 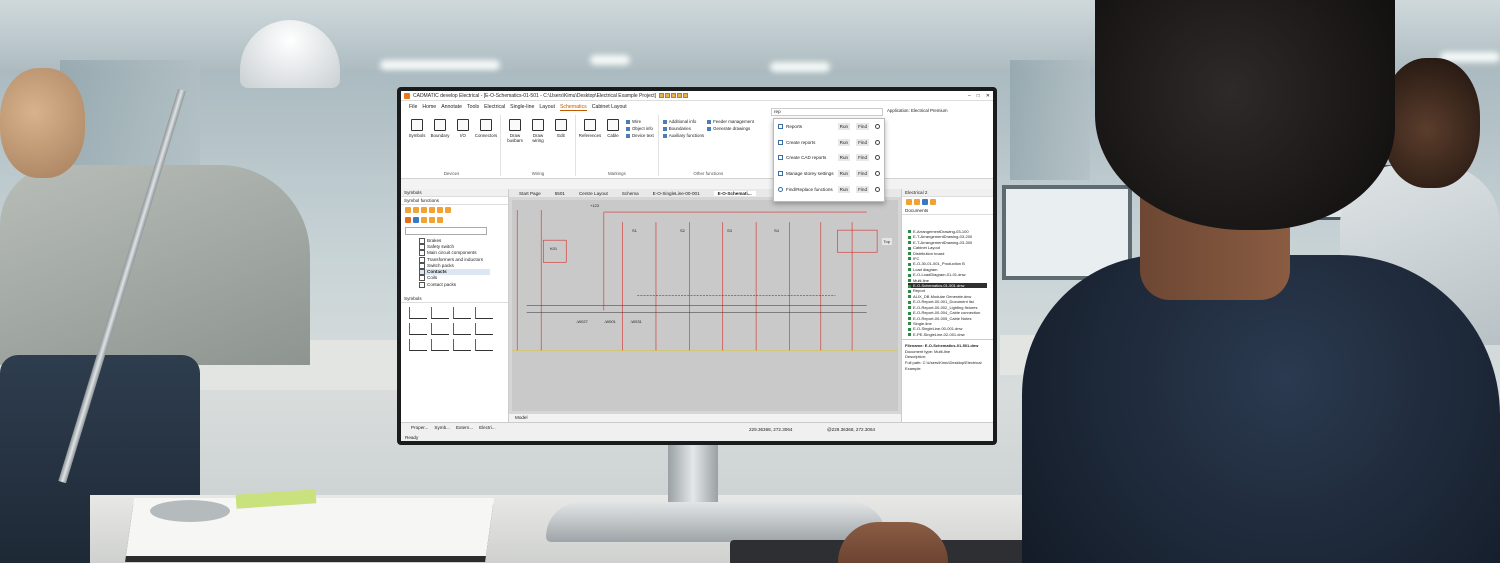 I want to click on search-result: Manage storey settings Run Find, so click(x=829, y=174).